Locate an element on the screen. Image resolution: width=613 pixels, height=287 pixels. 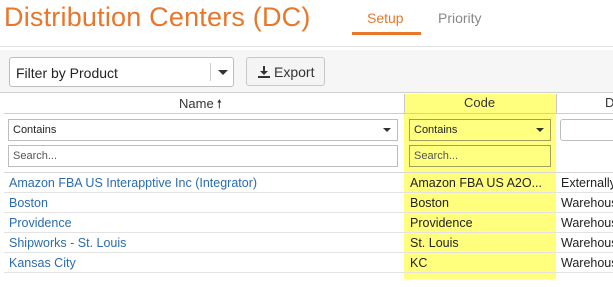
name-filter-condition-select: Contains is located at coordinates (203, 130).